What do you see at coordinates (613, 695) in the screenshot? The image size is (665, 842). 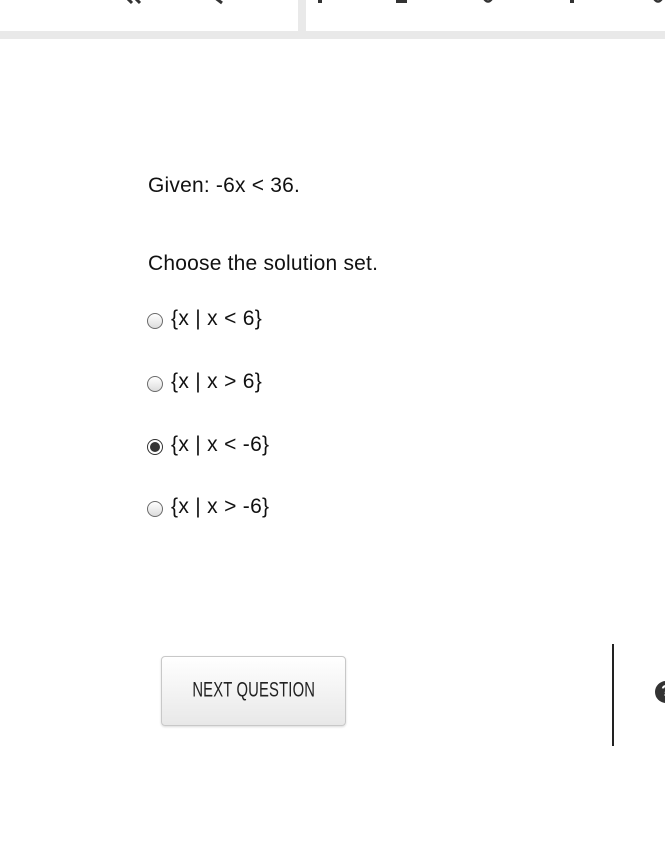 I see `vertical-divider` at bounding box center [613, 695].